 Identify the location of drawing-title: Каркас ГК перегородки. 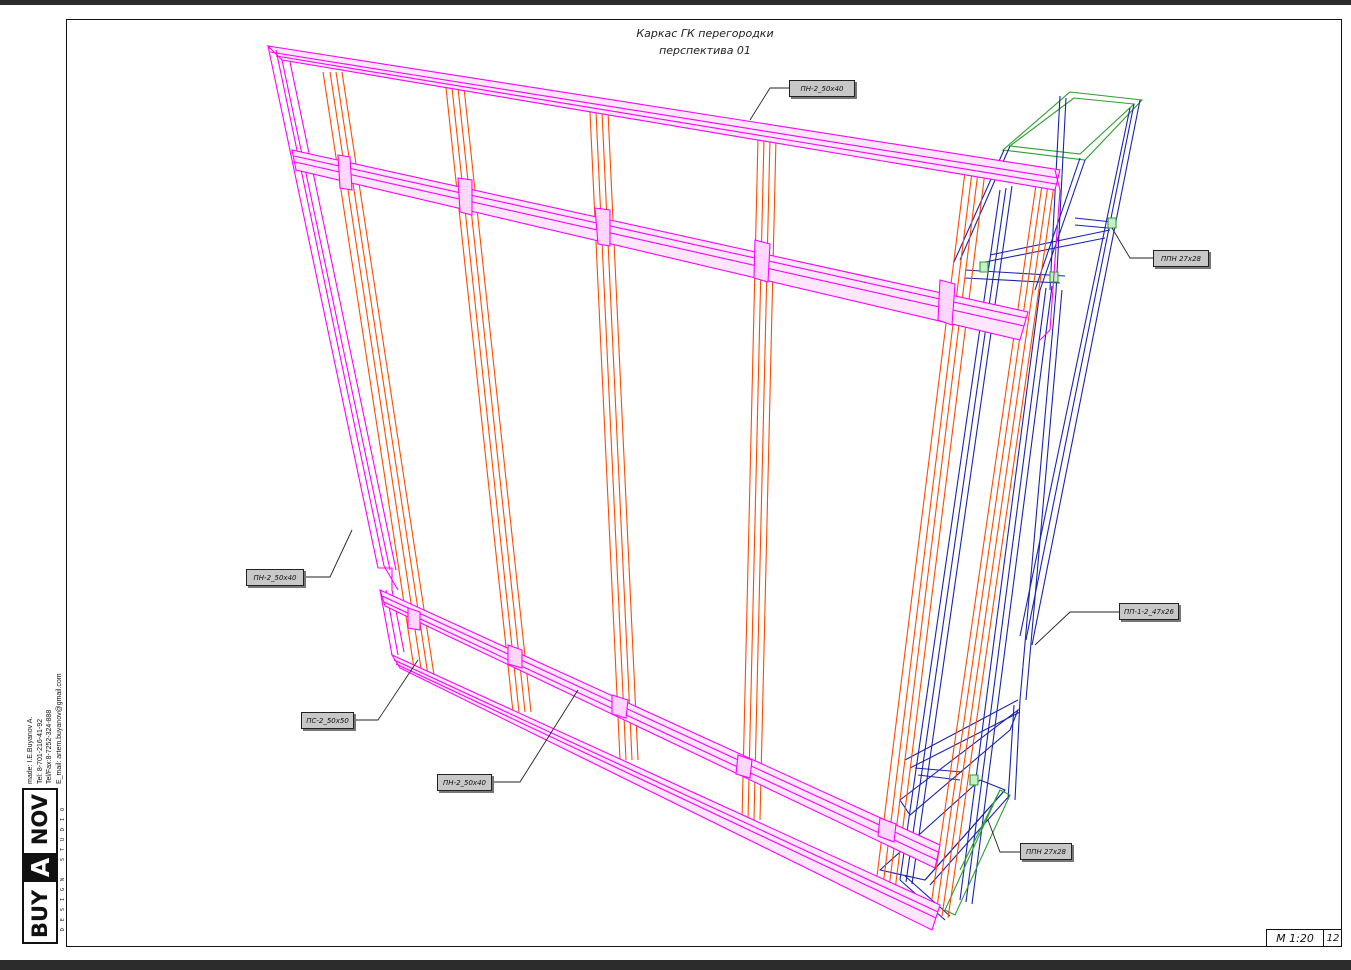
(705, 33).